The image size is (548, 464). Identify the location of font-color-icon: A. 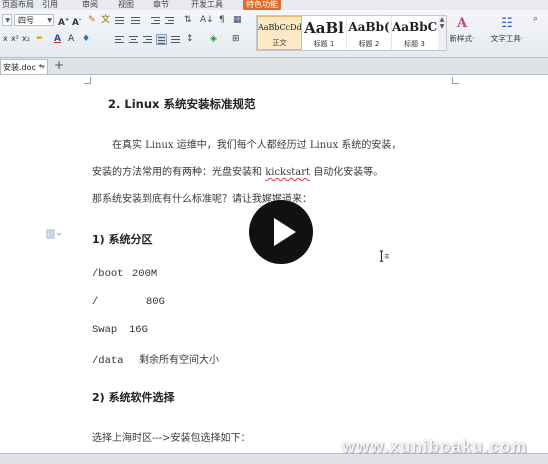
(57, 39).